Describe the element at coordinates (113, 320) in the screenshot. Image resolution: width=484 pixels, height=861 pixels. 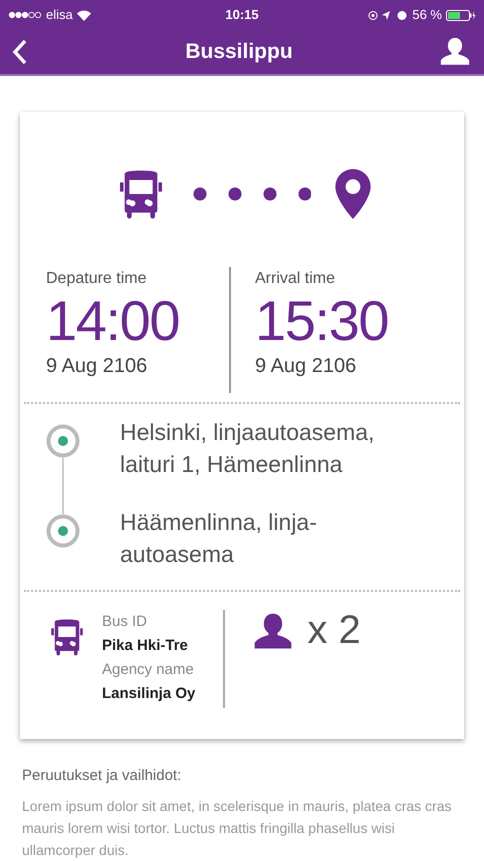
I see `time-value: 14:00` at that location.